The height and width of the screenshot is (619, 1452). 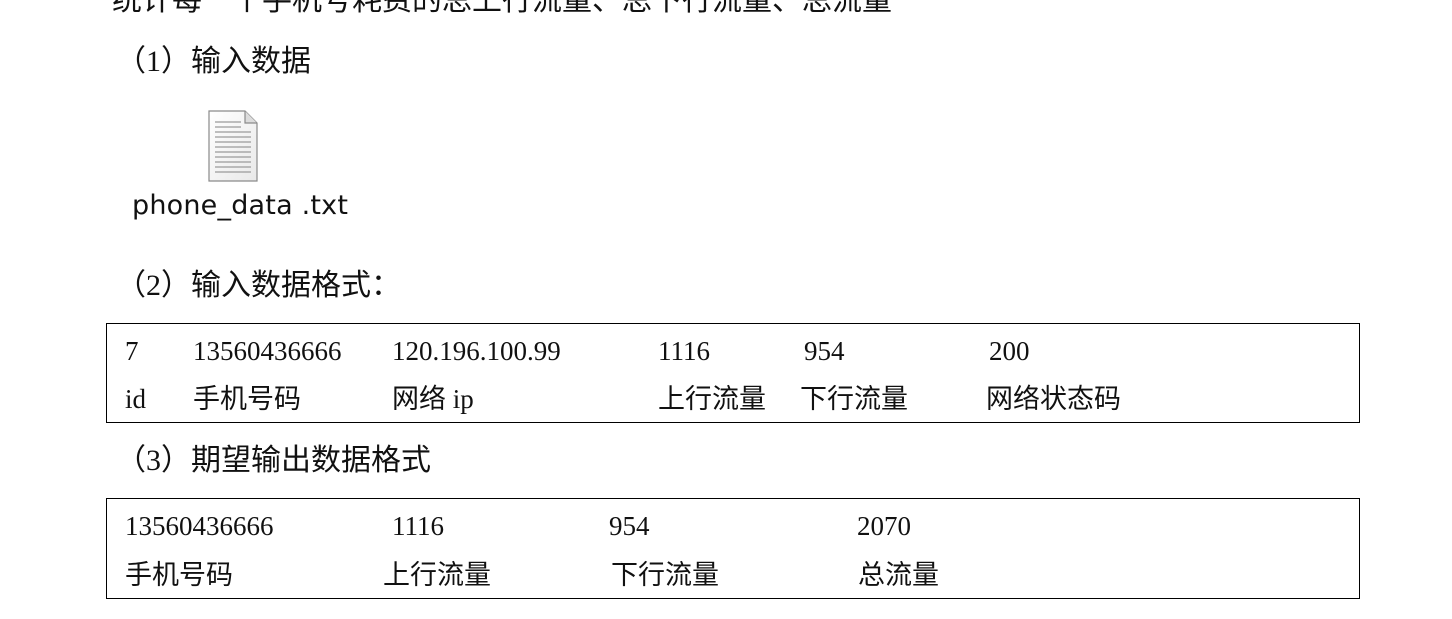 I want to click on input-label-ip: 网络 ip, so click(x=433, y=399).